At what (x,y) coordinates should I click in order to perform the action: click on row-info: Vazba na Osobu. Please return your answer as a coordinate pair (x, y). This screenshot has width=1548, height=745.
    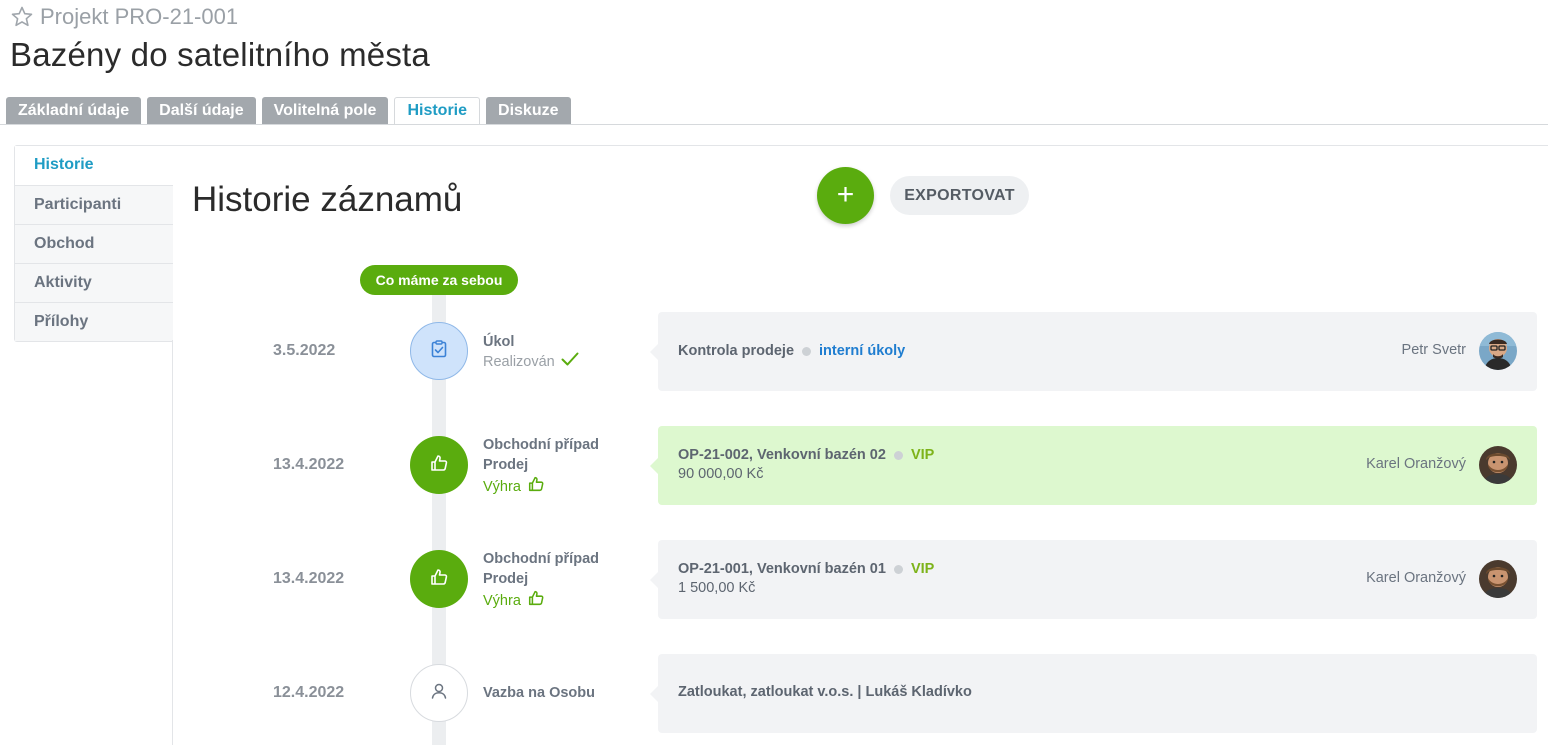
    Looking at the image, I should click on (539, 693).